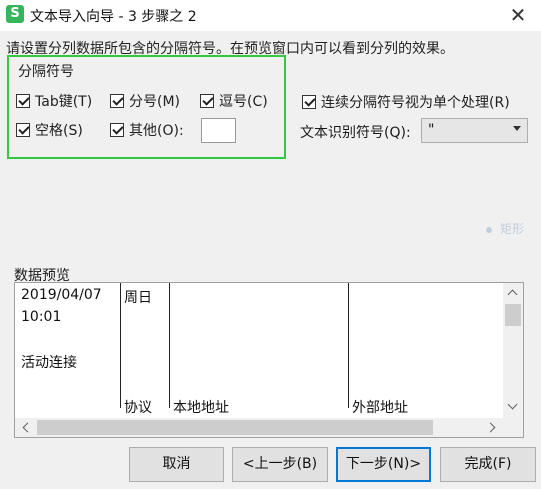 The image size is (541, 489). Describe the element at coordinates (27, 427) in the screenshot. I see `arrow-left-icon` at that location.